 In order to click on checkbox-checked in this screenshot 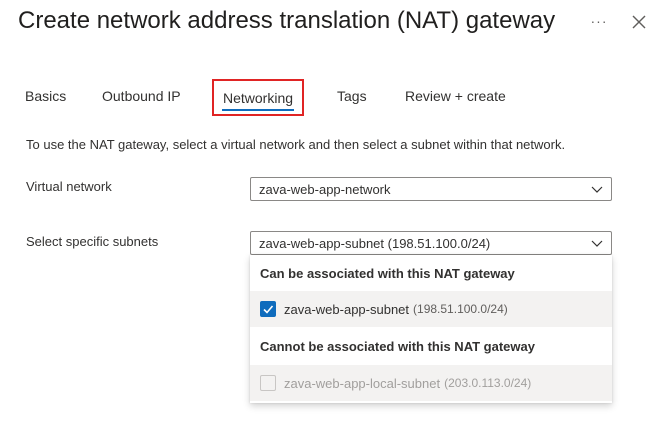, I will do `click(268, 309)`.